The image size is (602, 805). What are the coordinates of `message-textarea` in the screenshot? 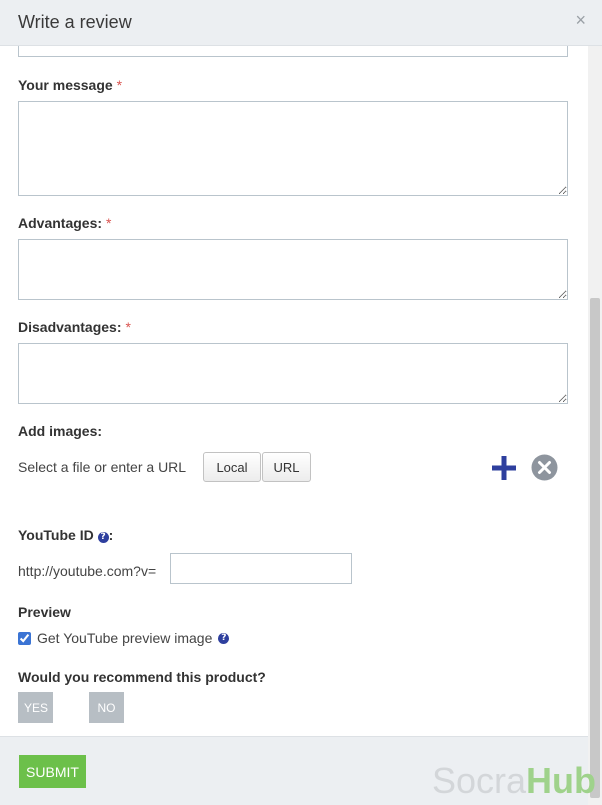 It's located at (293, 148).